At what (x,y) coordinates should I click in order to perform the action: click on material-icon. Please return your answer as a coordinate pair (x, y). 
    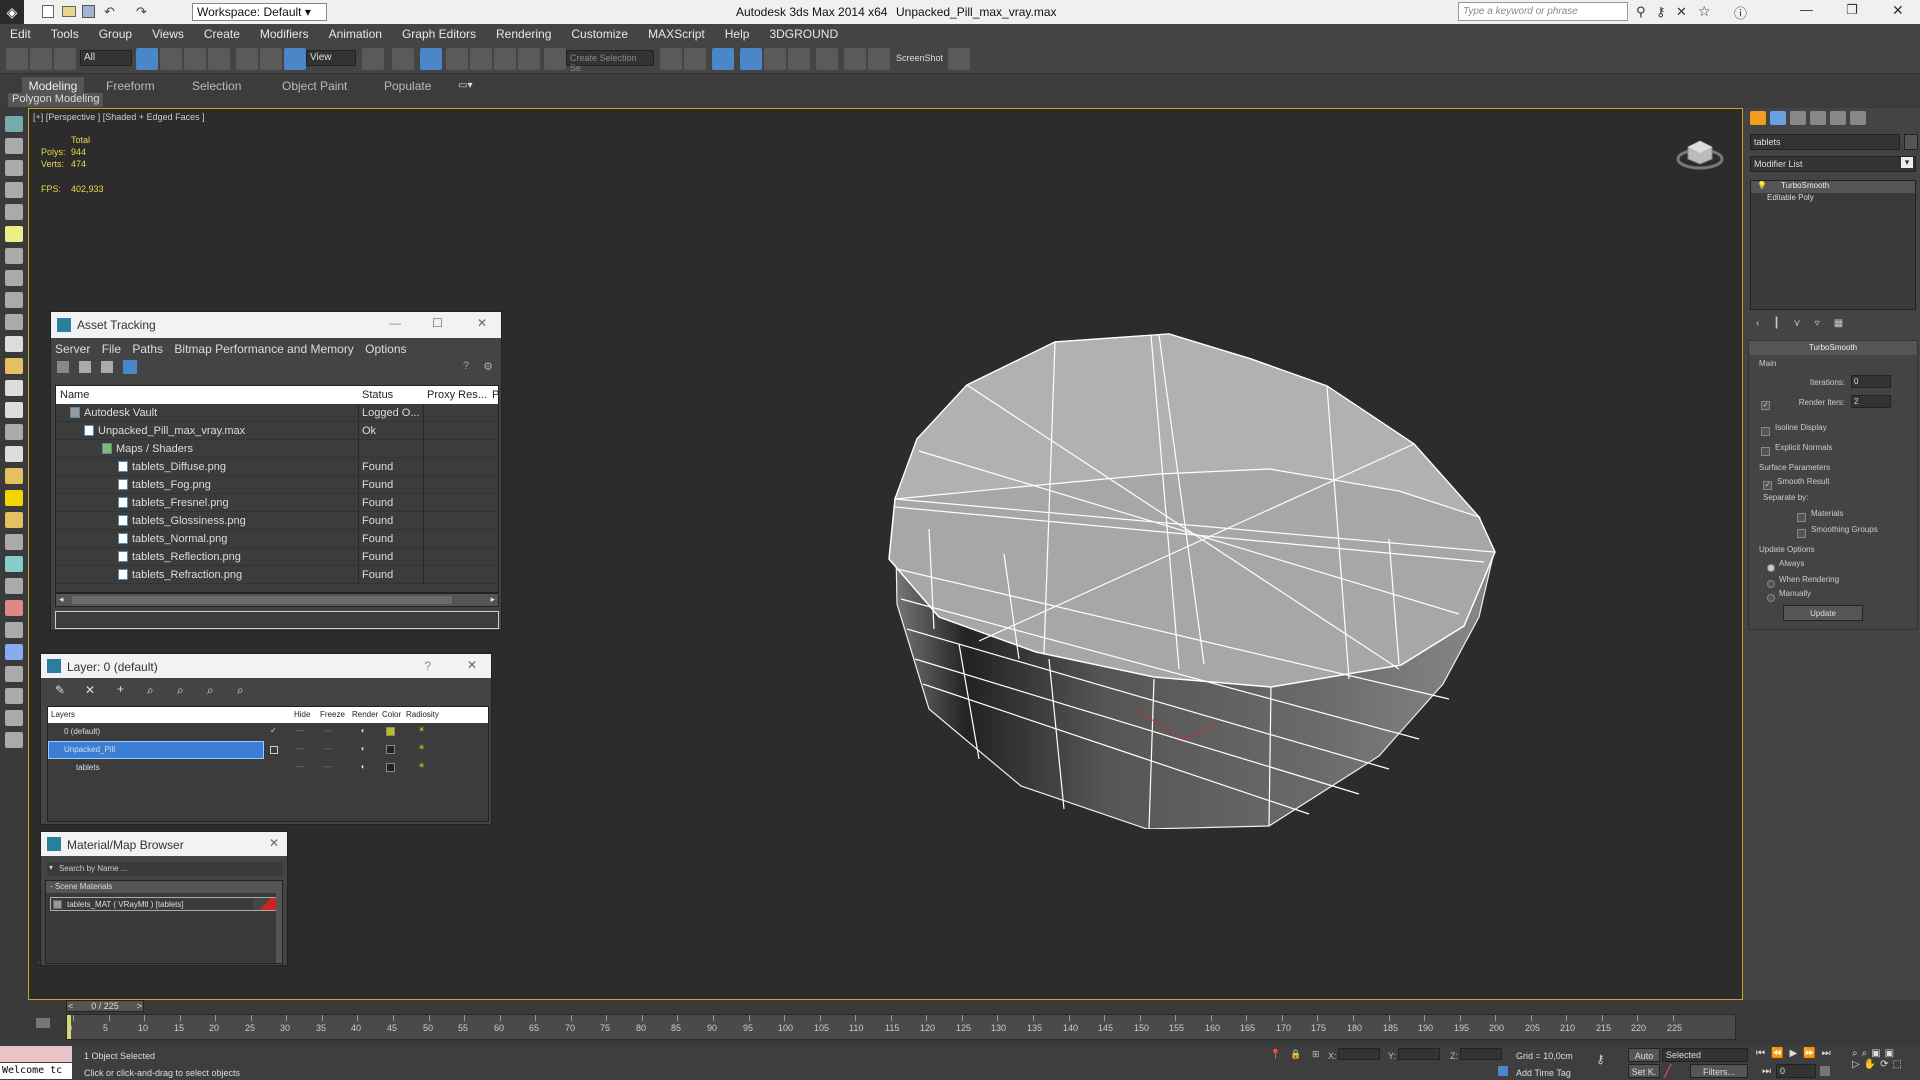
    Looking at the image, I should click on (14, 168).